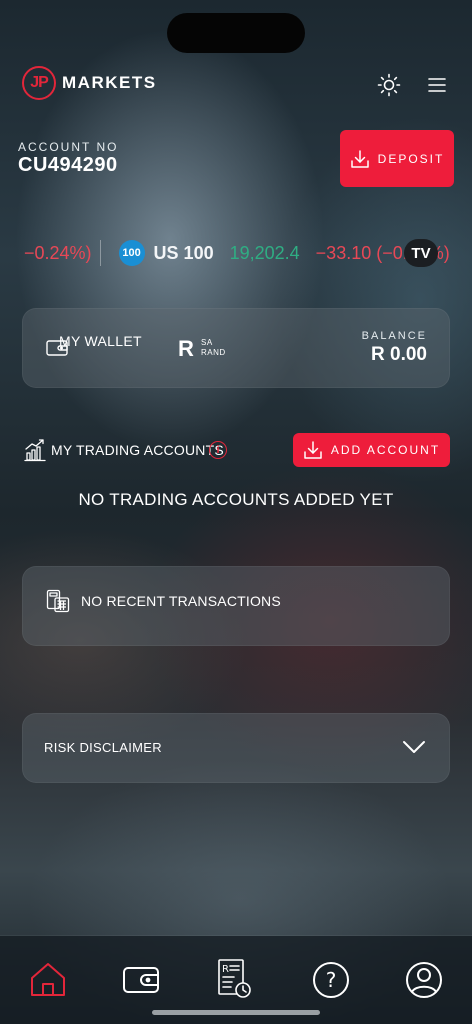 Image resolution: width=472 pixels, height=1024 pixels. I want to click on no-recent-transactions-message: NO RECENT TRANSACTIONS, so click(181, 601).